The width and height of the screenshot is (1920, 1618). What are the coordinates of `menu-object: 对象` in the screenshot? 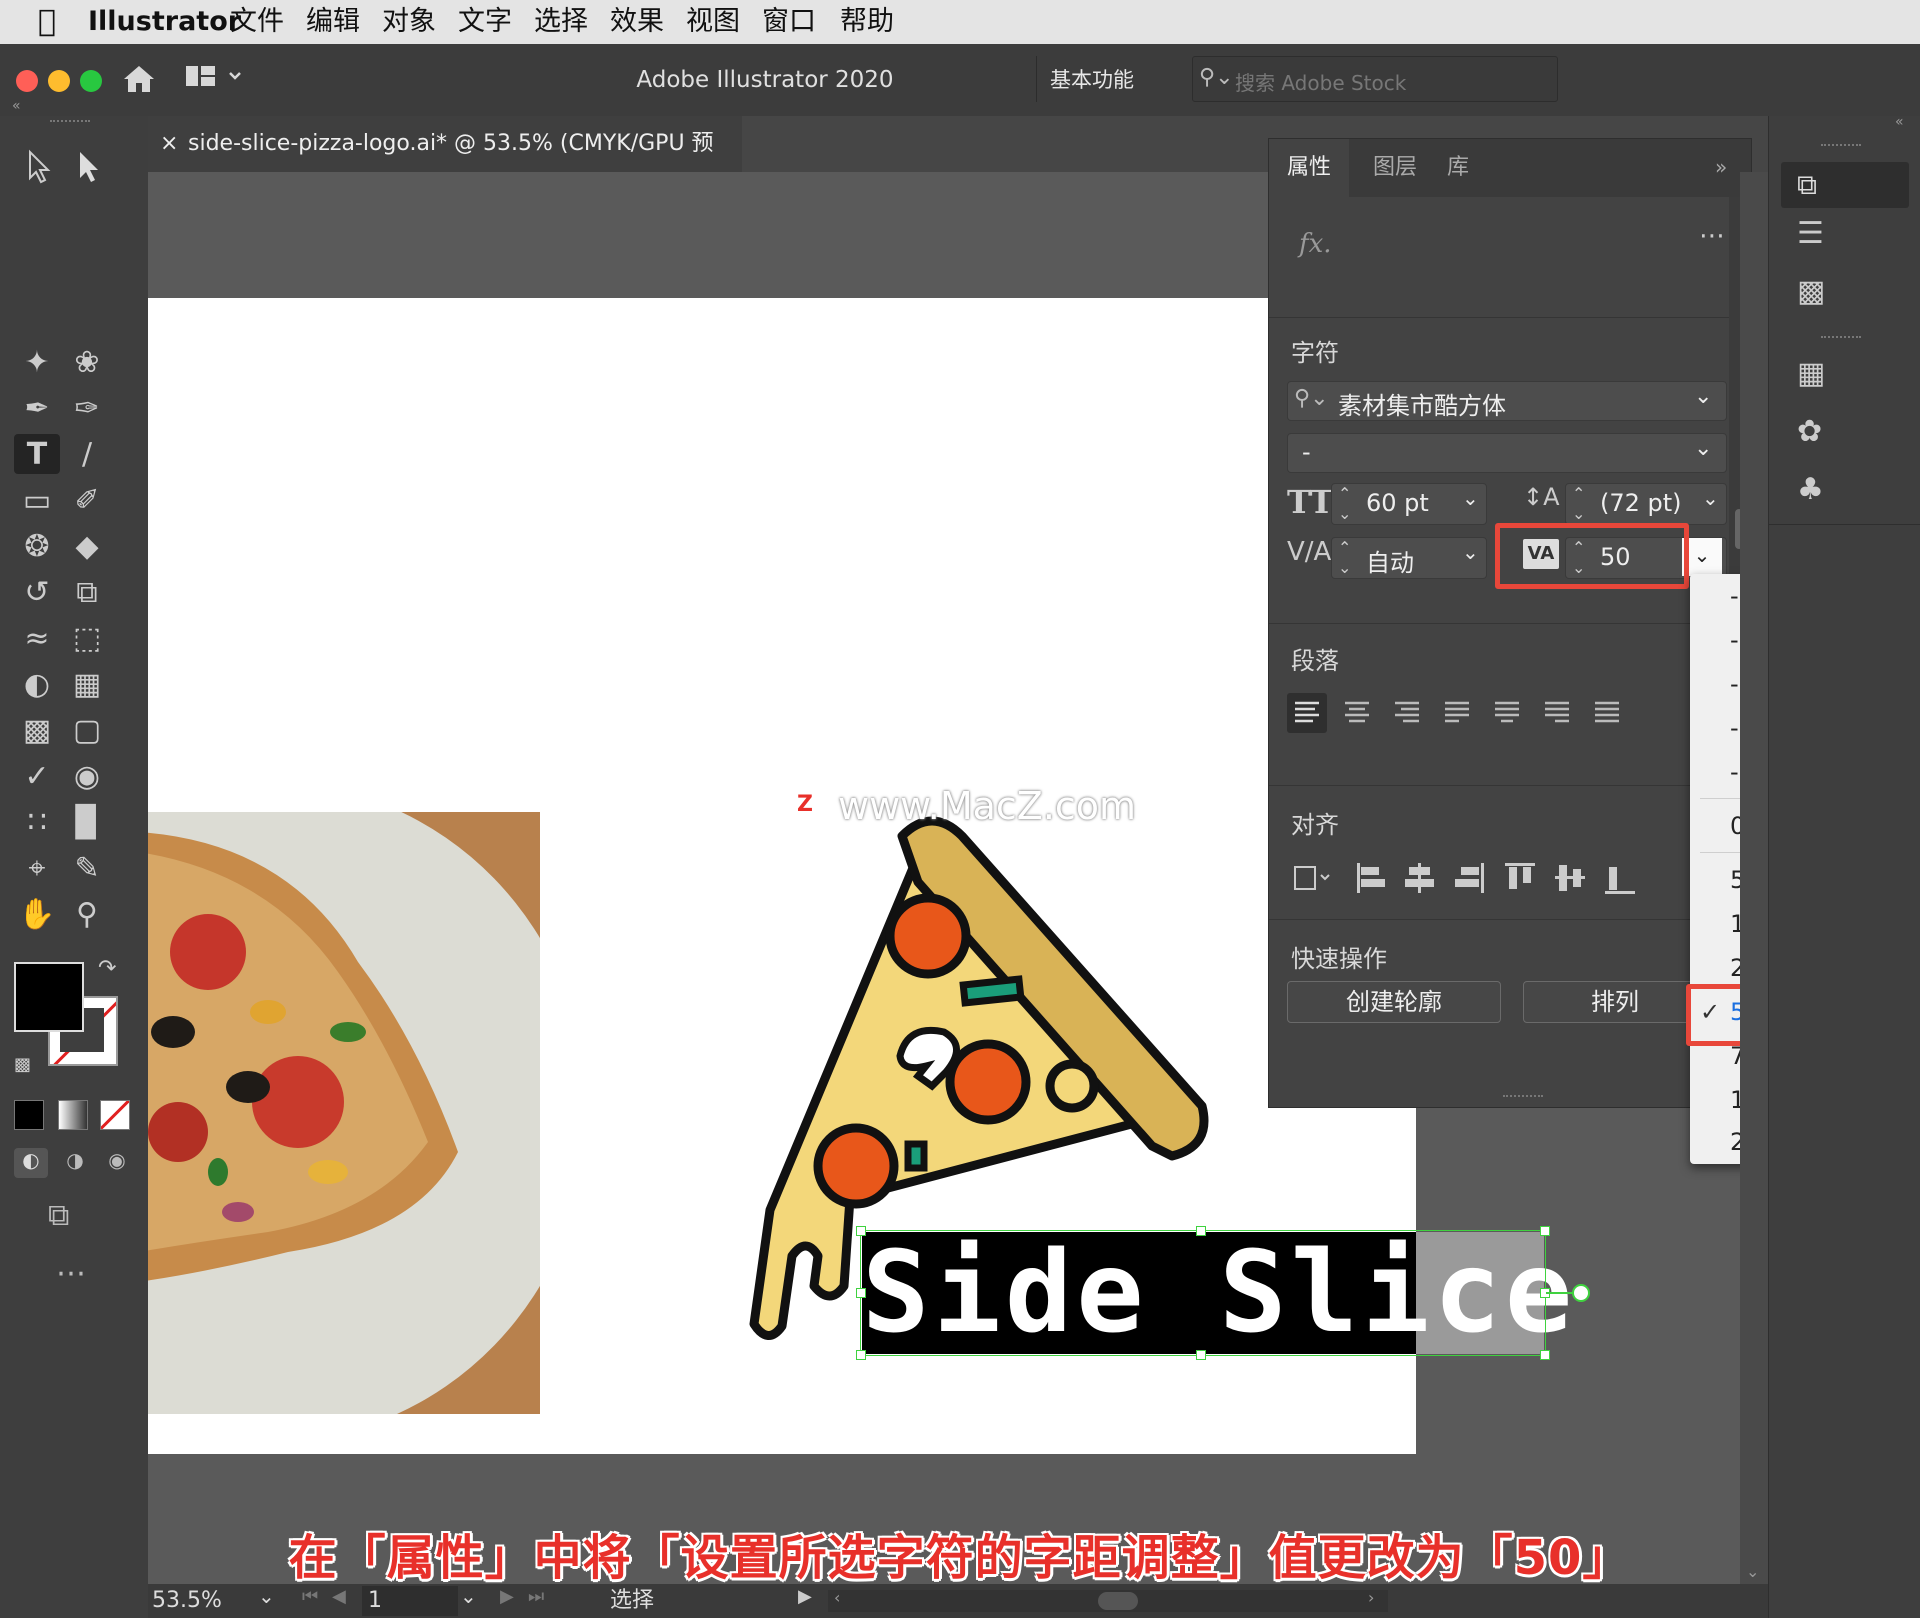 It's located at (409, 22).